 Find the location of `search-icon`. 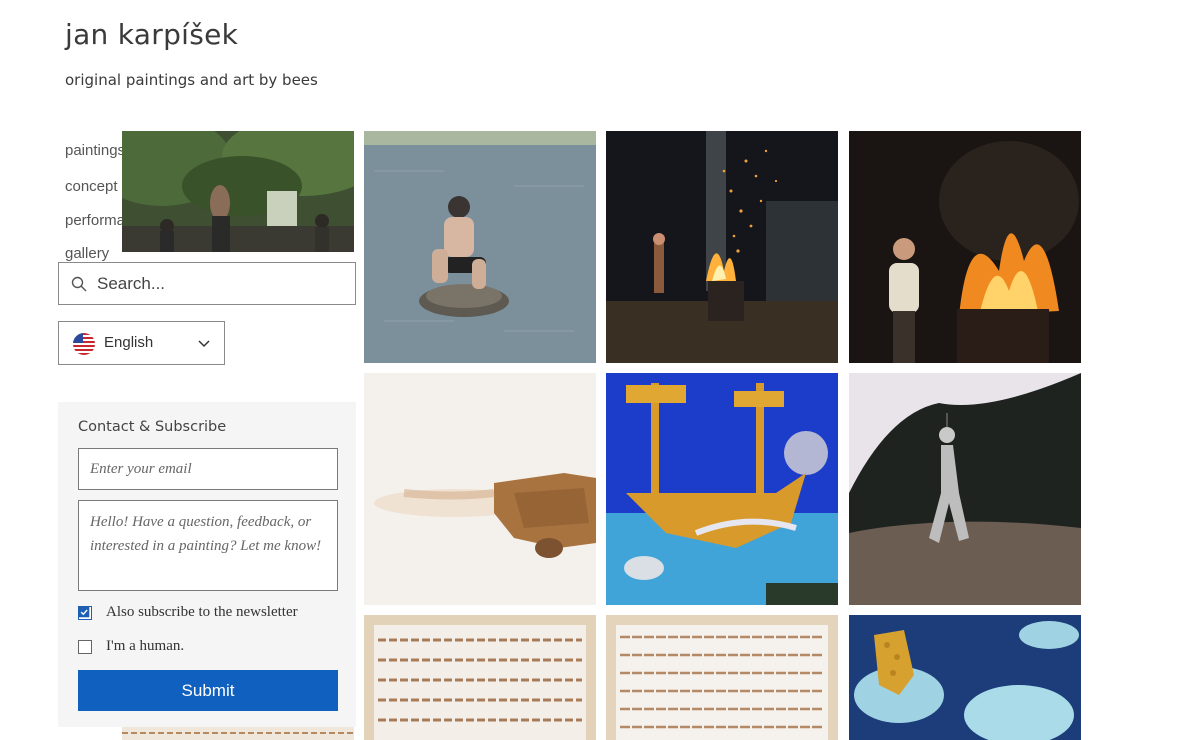

search-icon is located at coordinates (79, 284).